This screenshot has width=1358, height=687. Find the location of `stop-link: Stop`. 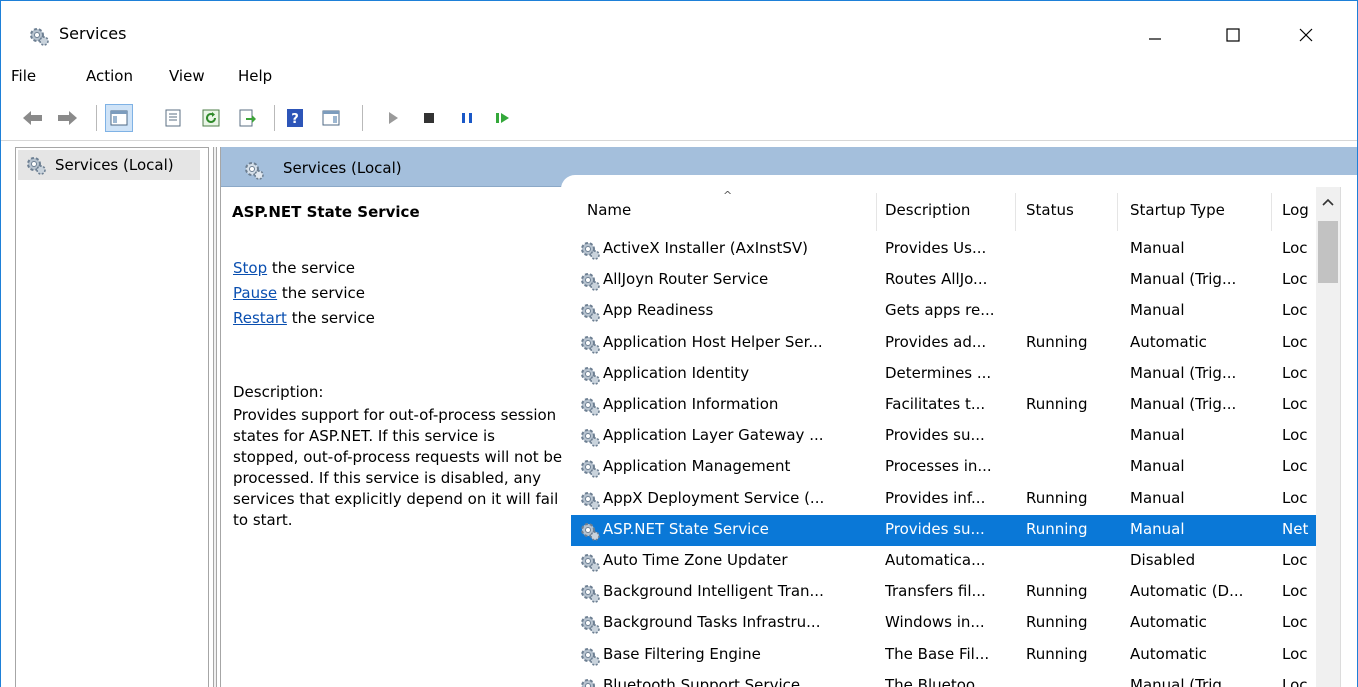

stop-link: Stop is located at coordinates (250, 268).